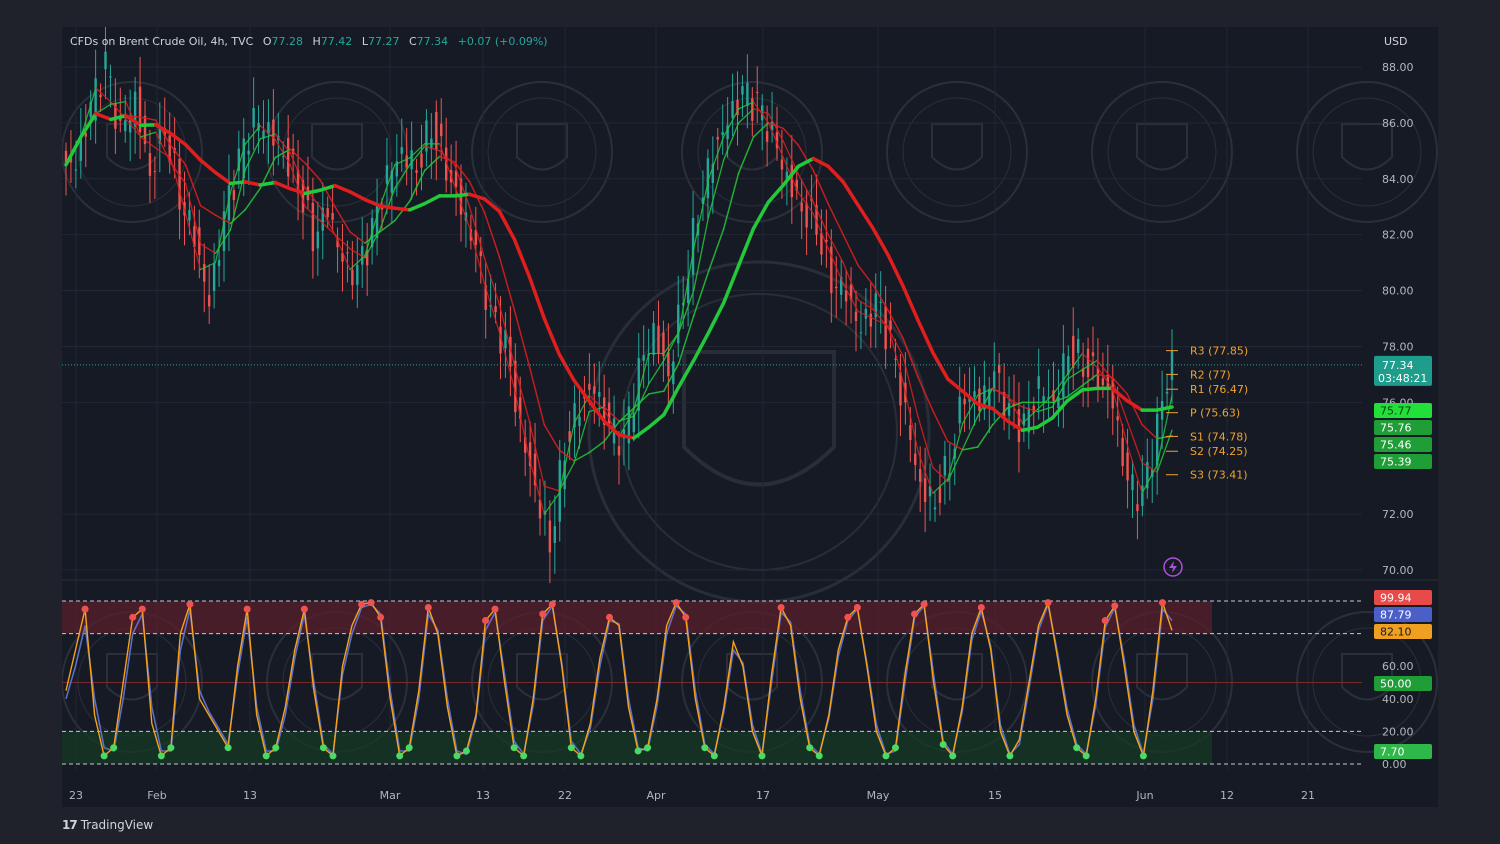 This screenshot has height=844, width=1500. What do you see at coordinates (1210, 374) in the screenshot?
I see `pivot-label-r2: R2 (77)` at bounding box center [1210, 374].